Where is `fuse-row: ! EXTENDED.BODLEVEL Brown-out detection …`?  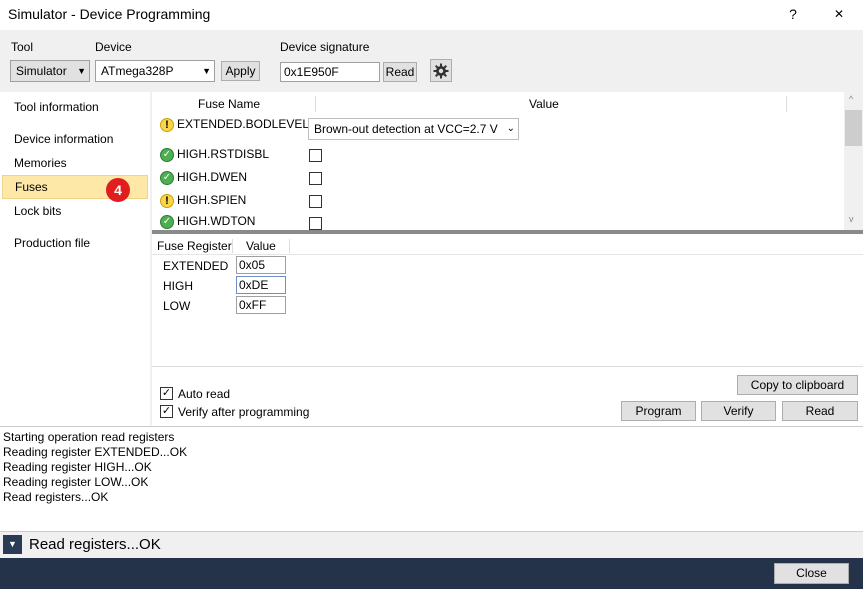
fuse-row: ! EXTENDED.BODLEVEL Brown-out detection … is located at coordinates (497, 127).